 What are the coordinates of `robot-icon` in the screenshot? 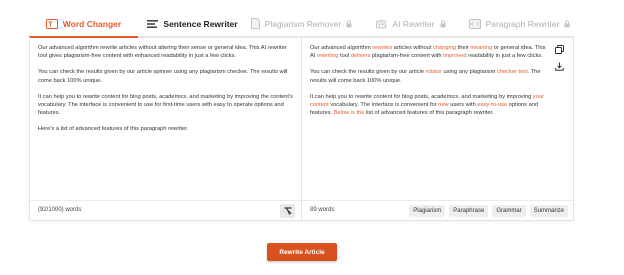 It's located at (381, 23).